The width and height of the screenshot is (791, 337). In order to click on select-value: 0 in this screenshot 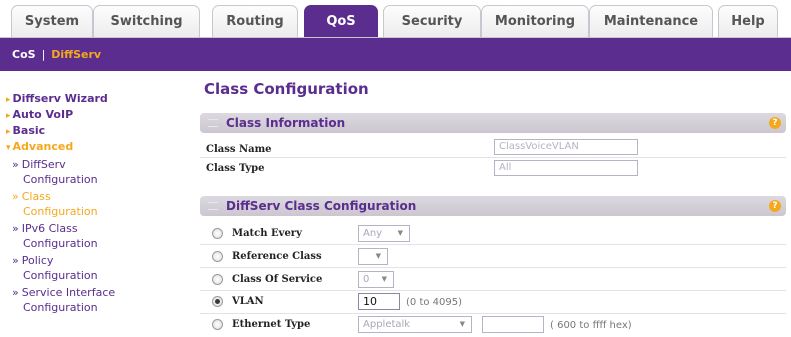, I will do `click(366, 279)`.